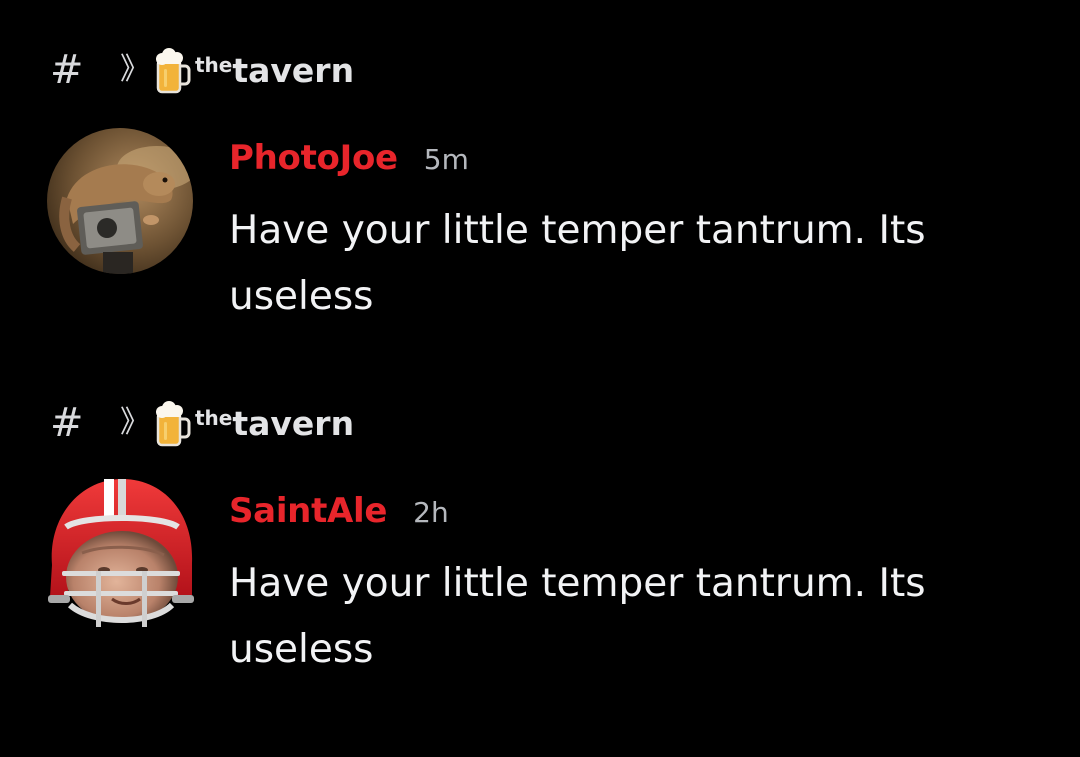  I want to click on message-header: PhotoJoe 5m, so click(349, 158).